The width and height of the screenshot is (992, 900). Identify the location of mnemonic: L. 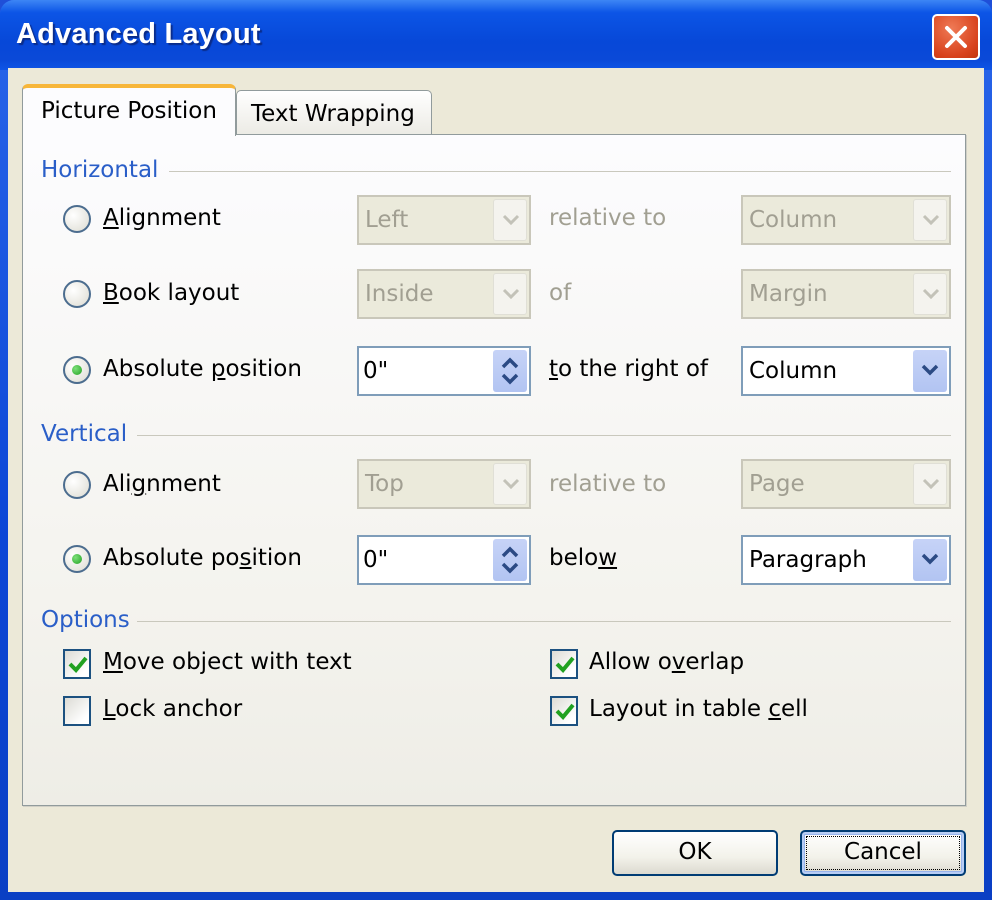
(109, 709).